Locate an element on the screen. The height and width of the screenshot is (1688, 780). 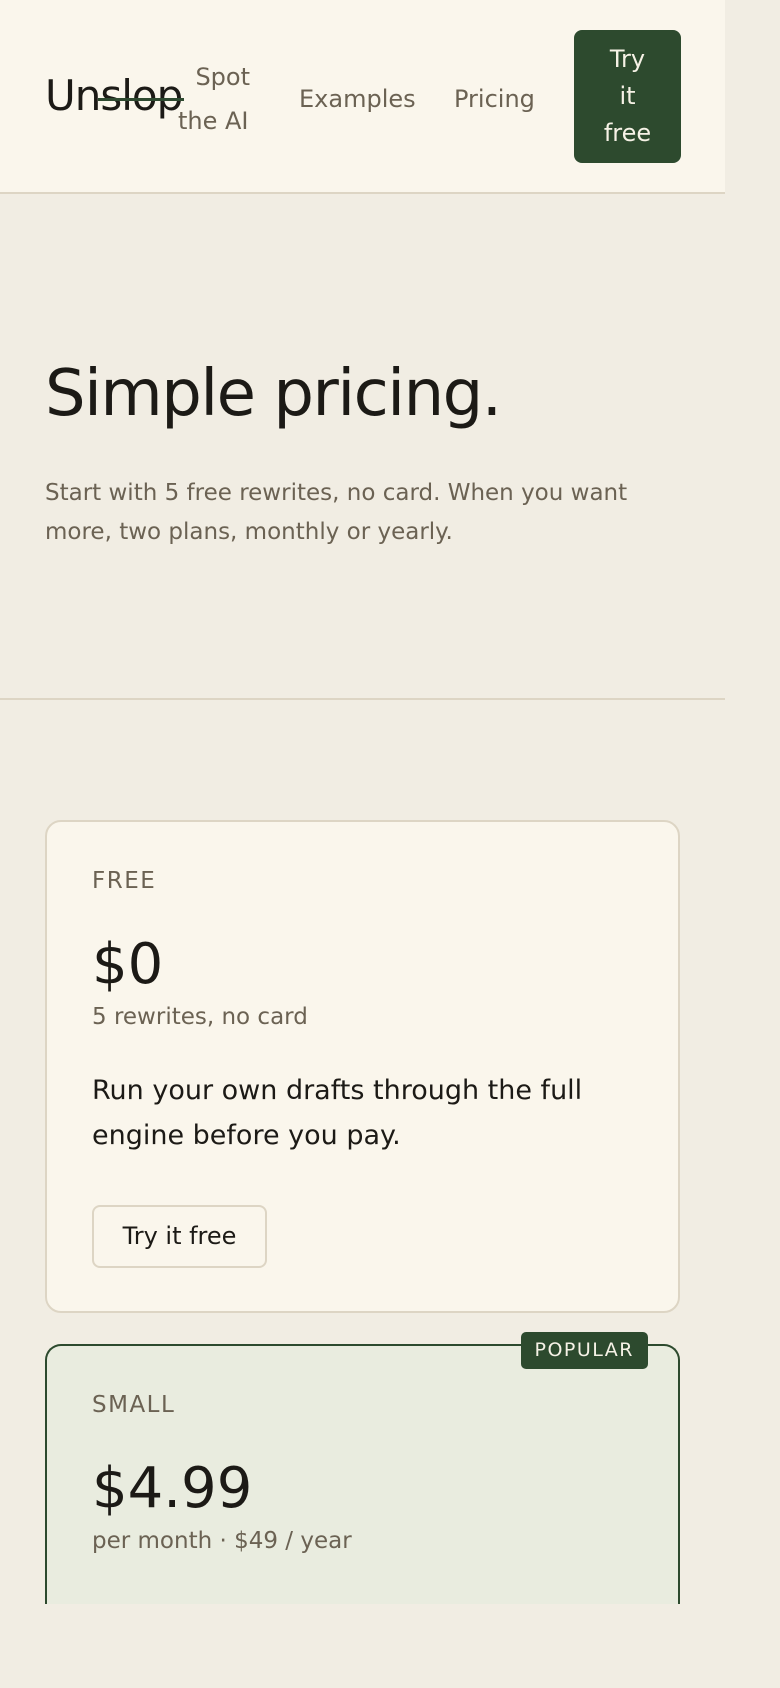
plan-price: $4.99 is located at coordinates (172, 1488).